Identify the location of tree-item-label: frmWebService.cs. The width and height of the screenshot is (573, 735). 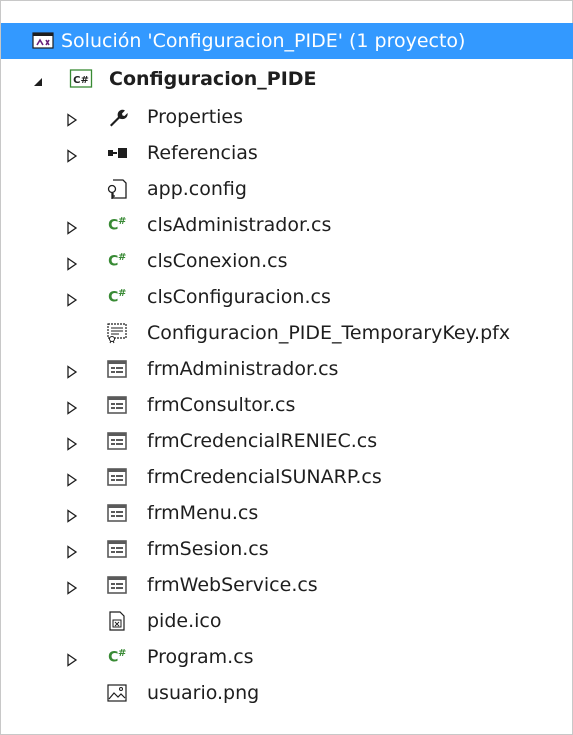
(232, 585).